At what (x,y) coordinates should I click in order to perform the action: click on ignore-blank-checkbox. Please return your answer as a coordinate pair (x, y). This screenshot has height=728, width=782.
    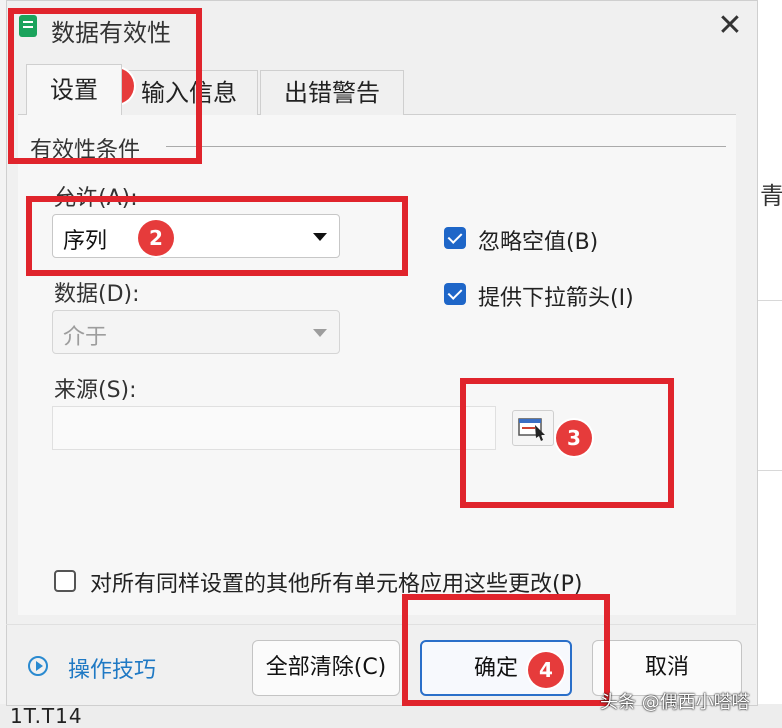
    Looking at the image, I should click on (455, 238).